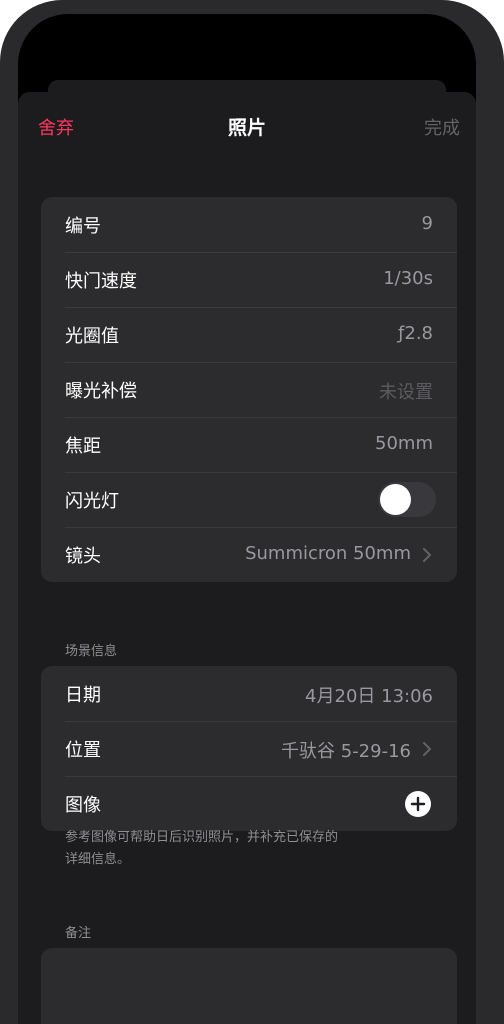  Describe the element at coordinates (415, 333) in the screenshot. I see `aperture-value: ƒ2.8` at that location.